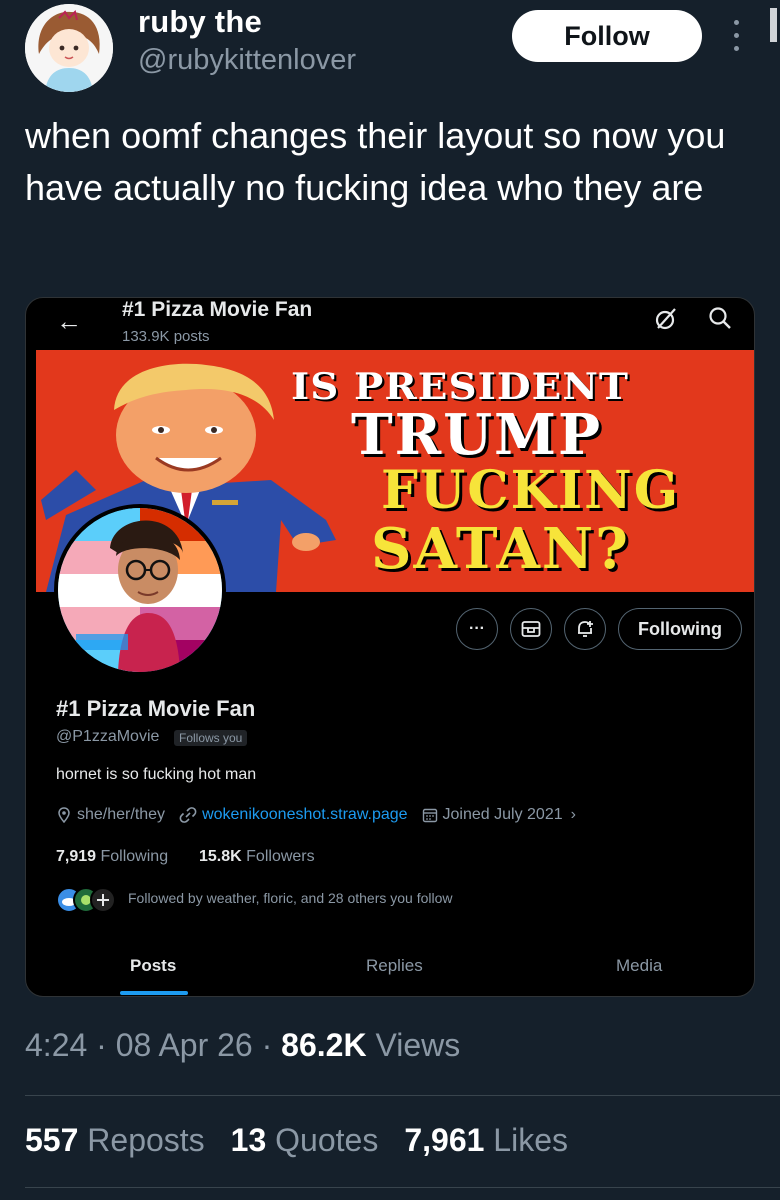 The image size is (780, 1200). I want to click on likes-count: 7,961, so click(444, 1140).